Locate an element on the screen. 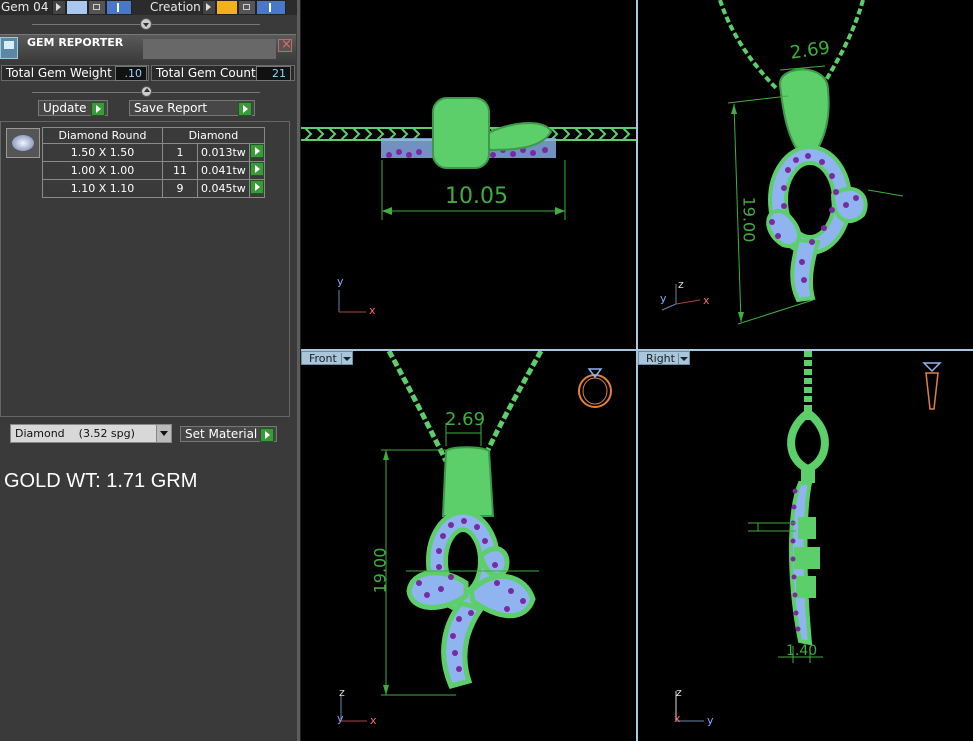 Image resolution: width=973 pixels, height=741 pixels. table-row: 1.50 X 1.50 1 0.013tw is located at coordinates (153, 152).